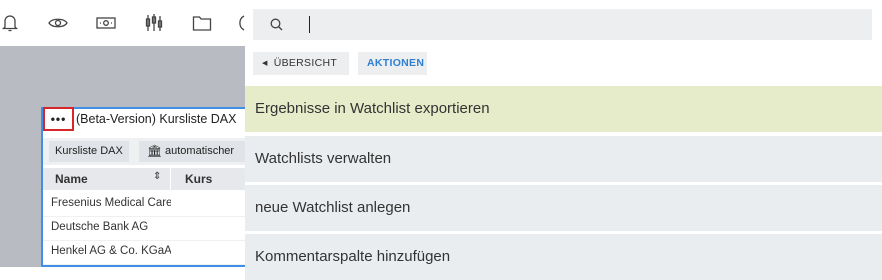 The width and height of the screenshot is (882, 280). I want to click on row-name: Henkel AG & Co. KGaA, so click(111, 251).